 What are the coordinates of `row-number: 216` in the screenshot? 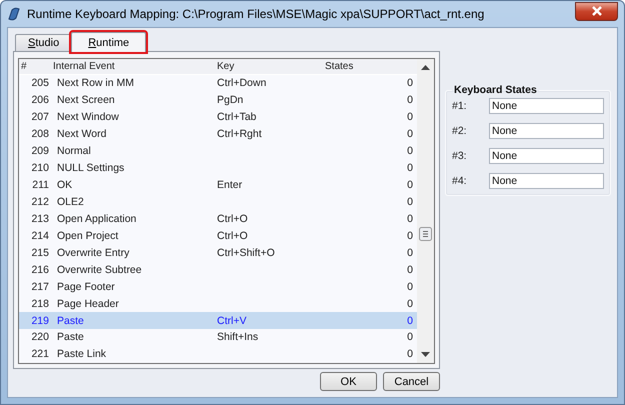 It's located at (40, 270).